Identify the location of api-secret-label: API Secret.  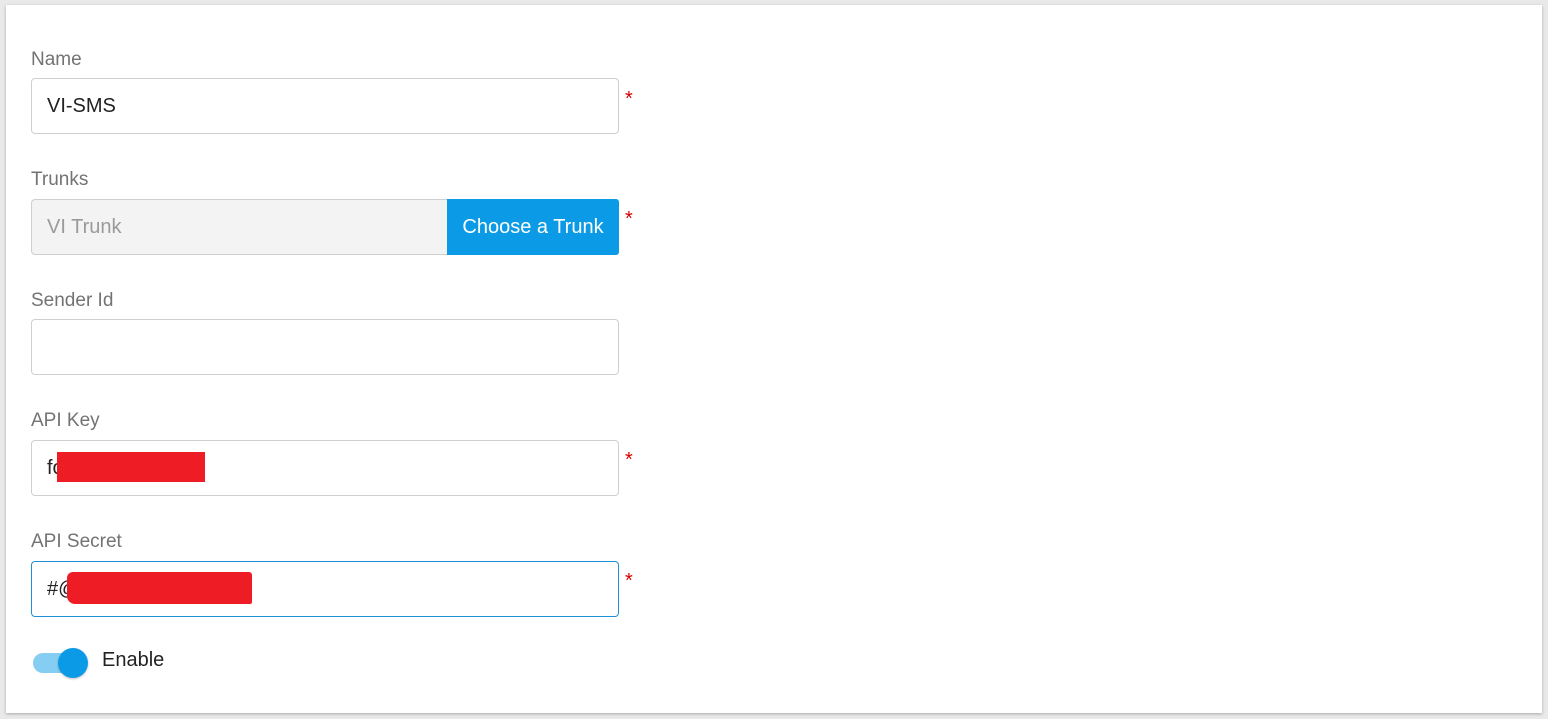
(76, 541).